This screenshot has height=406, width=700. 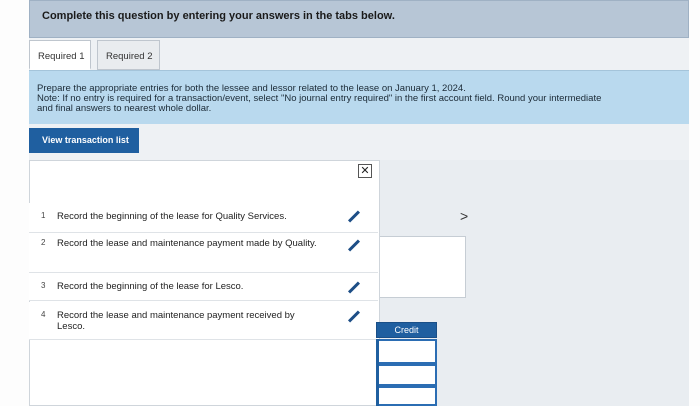 I want to click on transaction-number: 3, so click(x=43, y=285).